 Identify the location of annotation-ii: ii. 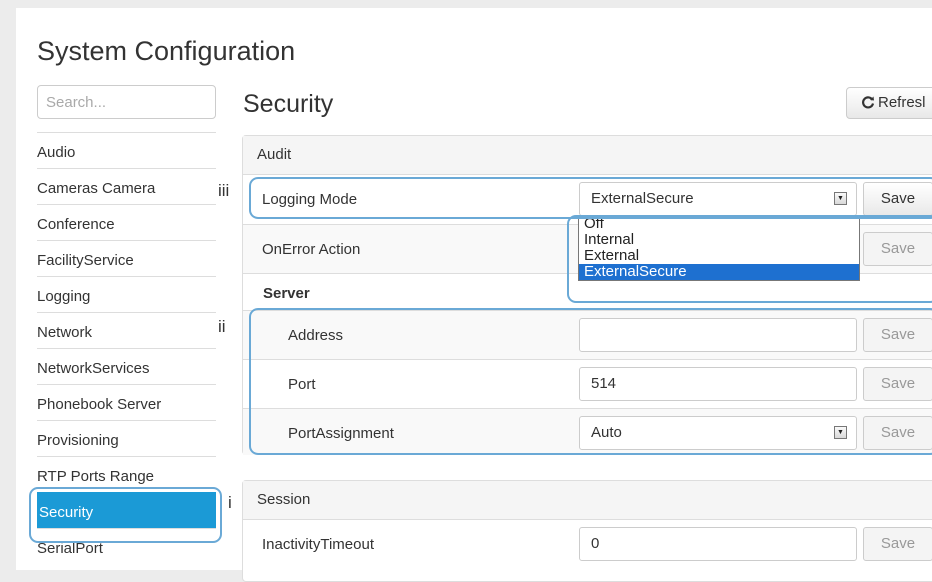
(222, 326).